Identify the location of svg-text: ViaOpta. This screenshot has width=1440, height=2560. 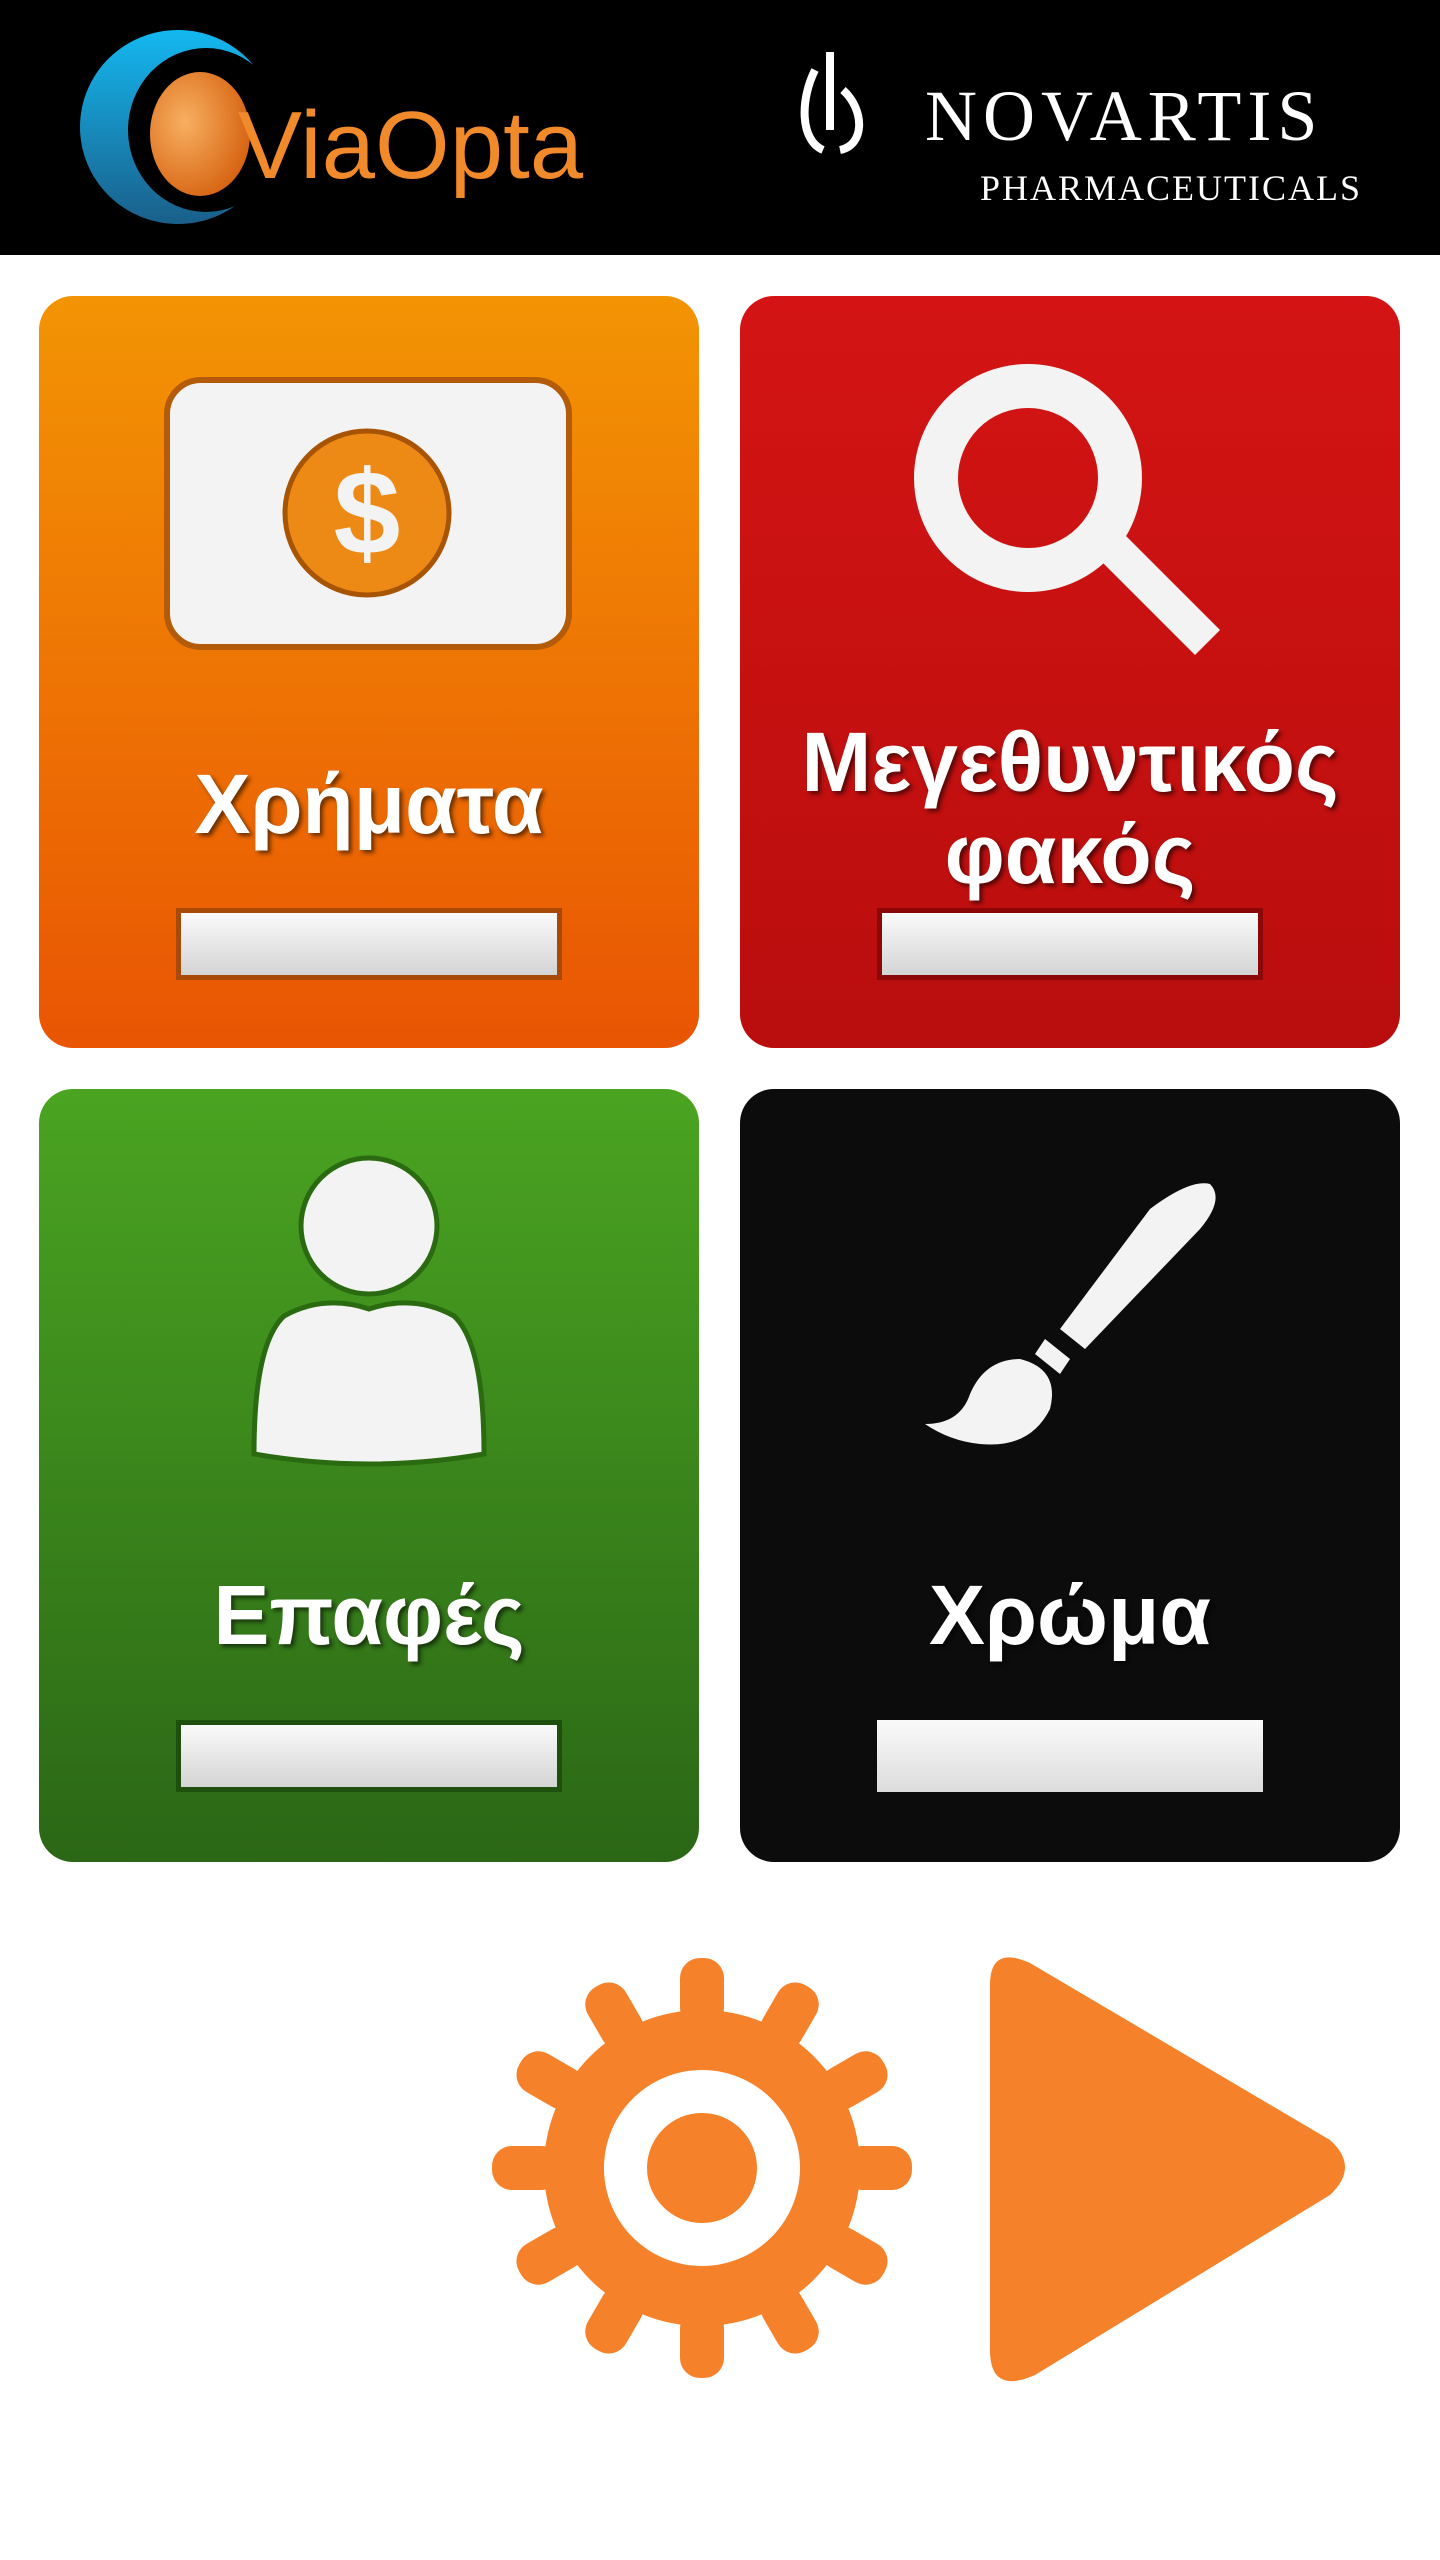
(411, 145).